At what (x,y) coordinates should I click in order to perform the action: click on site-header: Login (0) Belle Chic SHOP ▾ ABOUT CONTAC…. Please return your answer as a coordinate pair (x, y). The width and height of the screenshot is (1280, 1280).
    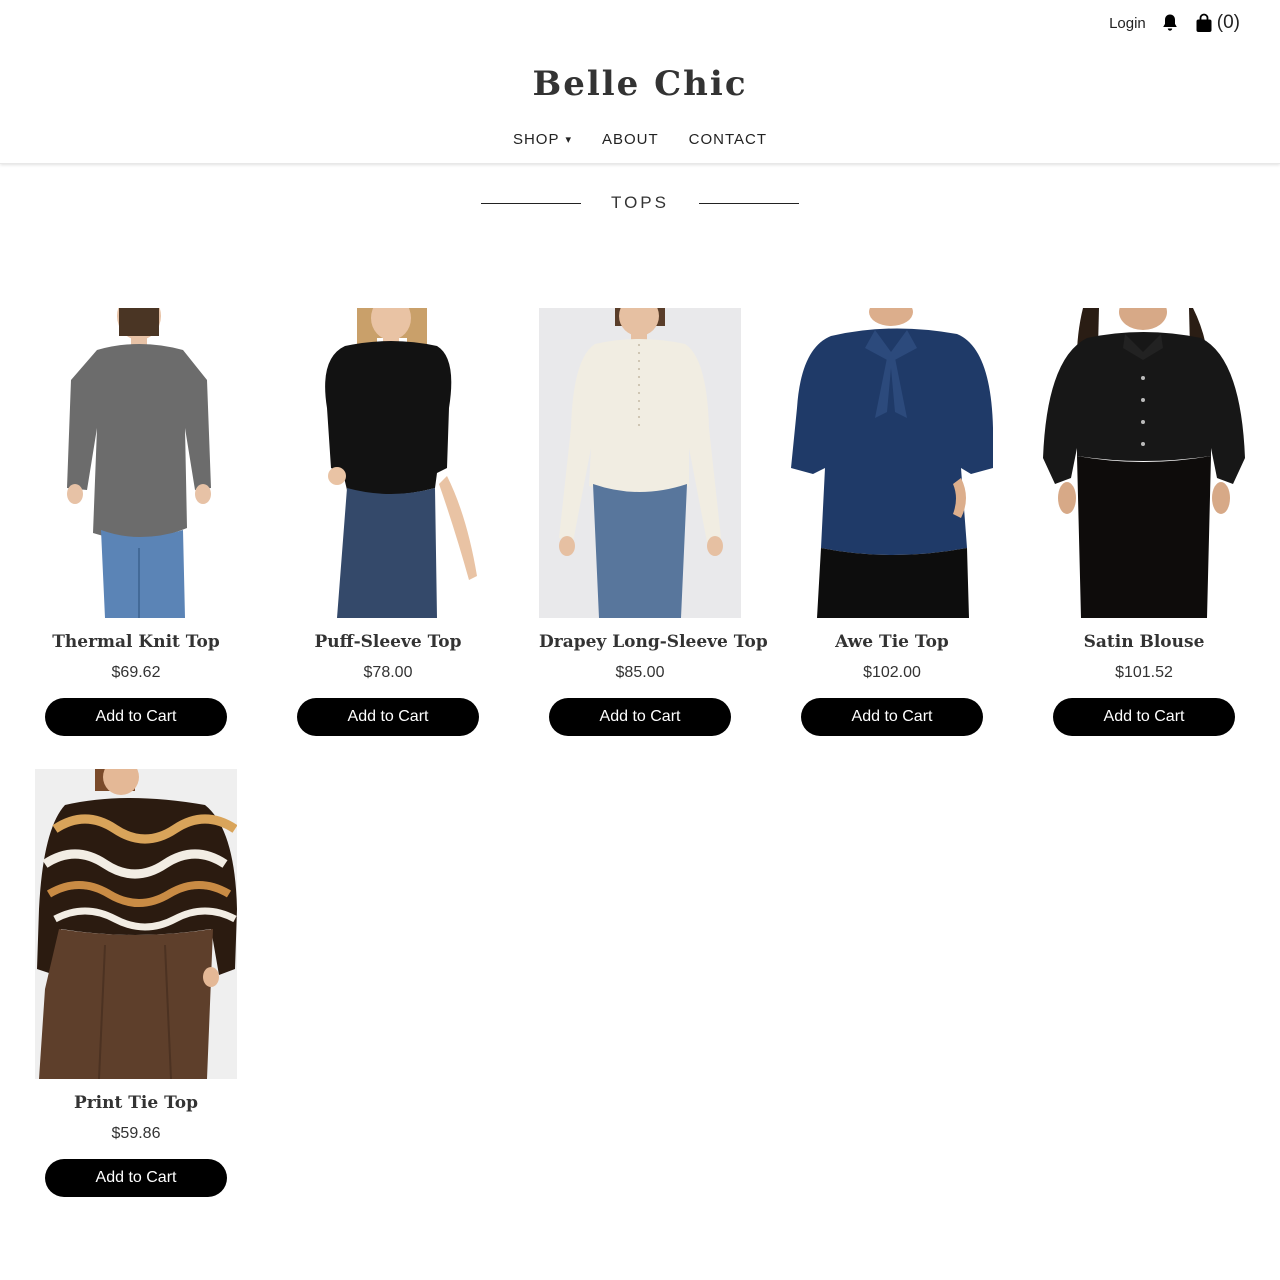
    Looking at the image, I should click on (640, 82).